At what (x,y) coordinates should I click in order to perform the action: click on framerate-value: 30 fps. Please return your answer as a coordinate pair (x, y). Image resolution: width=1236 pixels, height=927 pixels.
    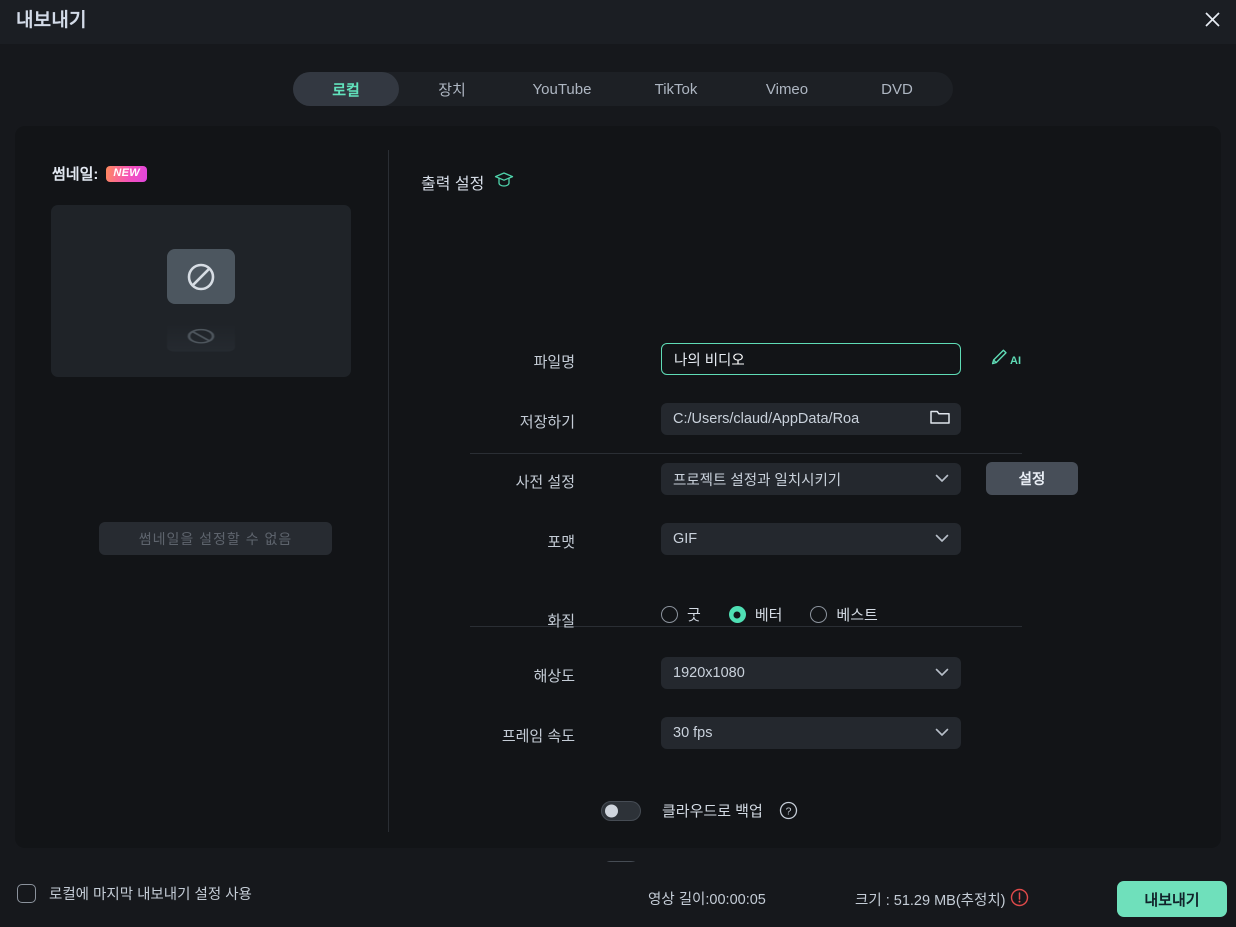
    Looking at the image, I should click on (693, 733).